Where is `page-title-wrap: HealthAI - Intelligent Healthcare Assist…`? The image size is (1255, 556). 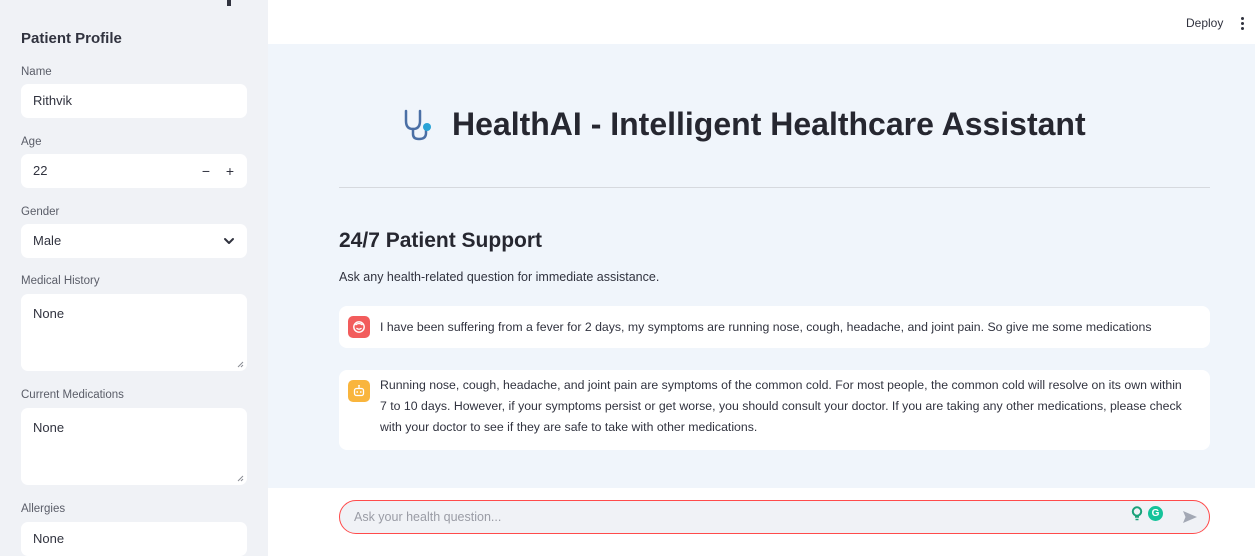 page-title-wrap: HealthAI - Intelligent Healthcare Assist… is located at coordinates (743, 124).